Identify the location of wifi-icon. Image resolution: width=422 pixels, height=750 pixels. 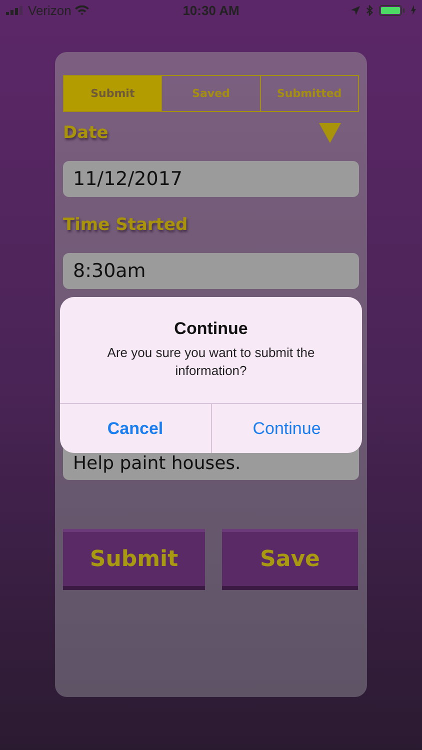
(82, 10).